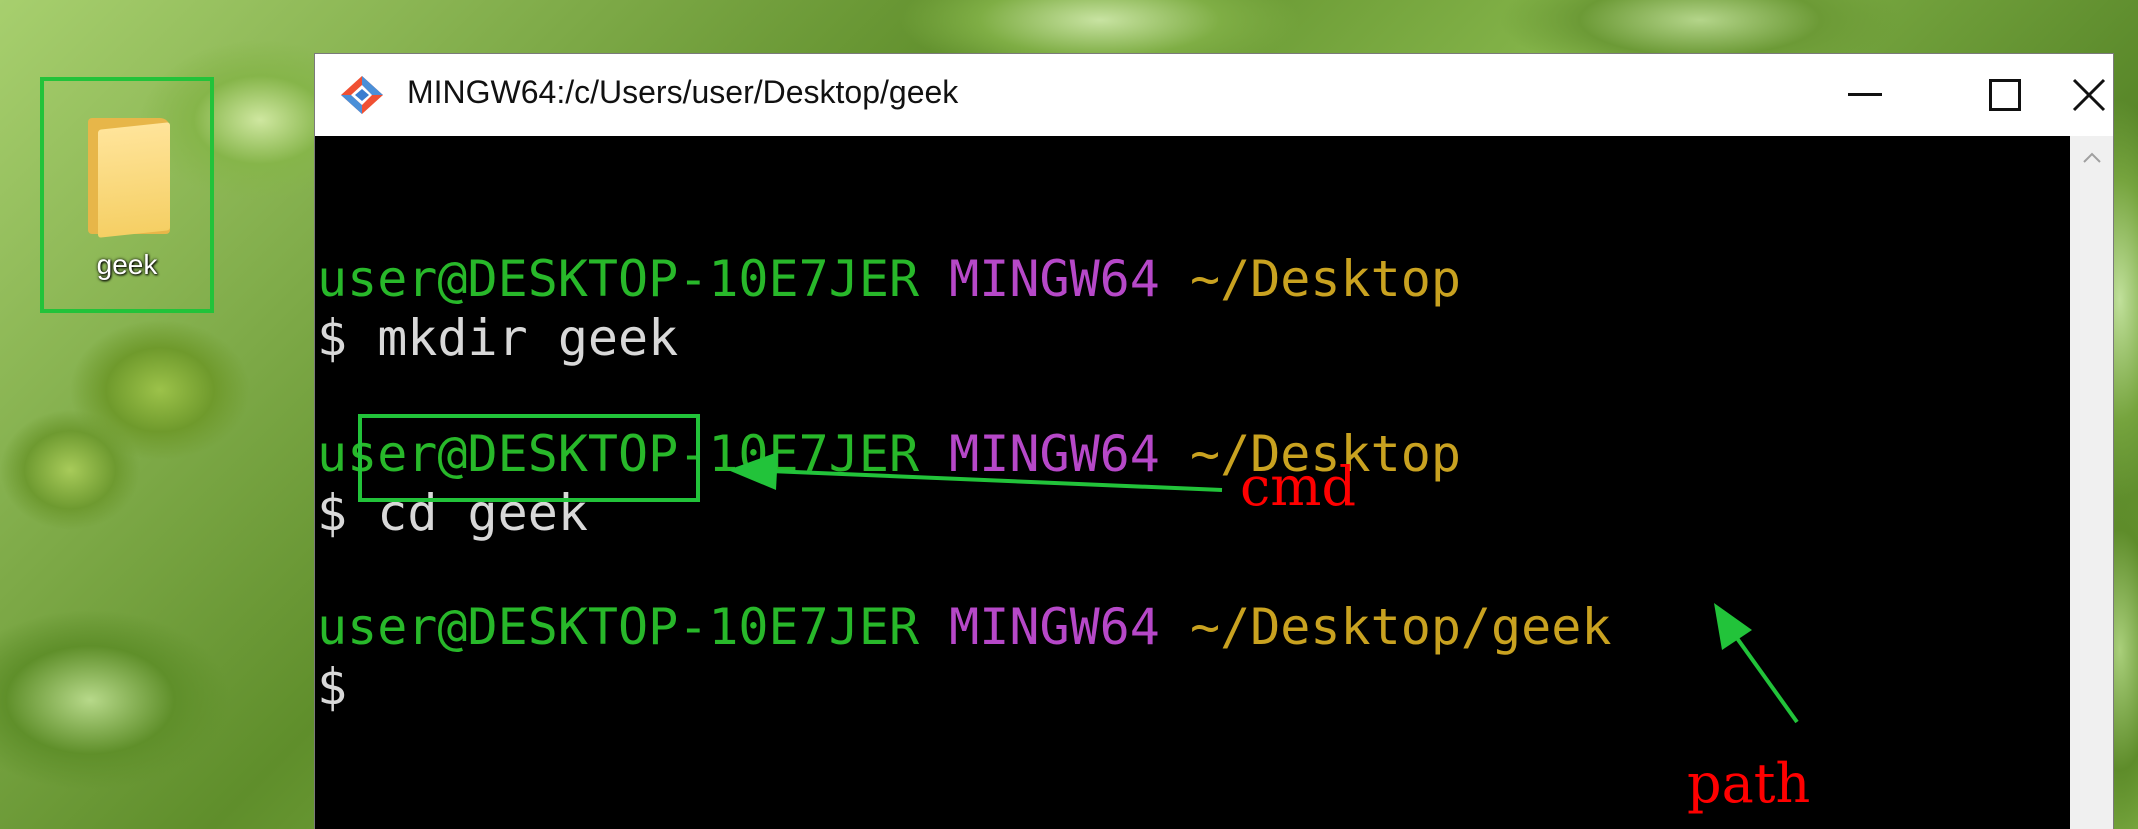 The width and height of the screenshot is (2138, 829). What do you see at coordinates (362, 95) in the screenshot?
I see `git-app-icon` at bounding box center [362, 95].